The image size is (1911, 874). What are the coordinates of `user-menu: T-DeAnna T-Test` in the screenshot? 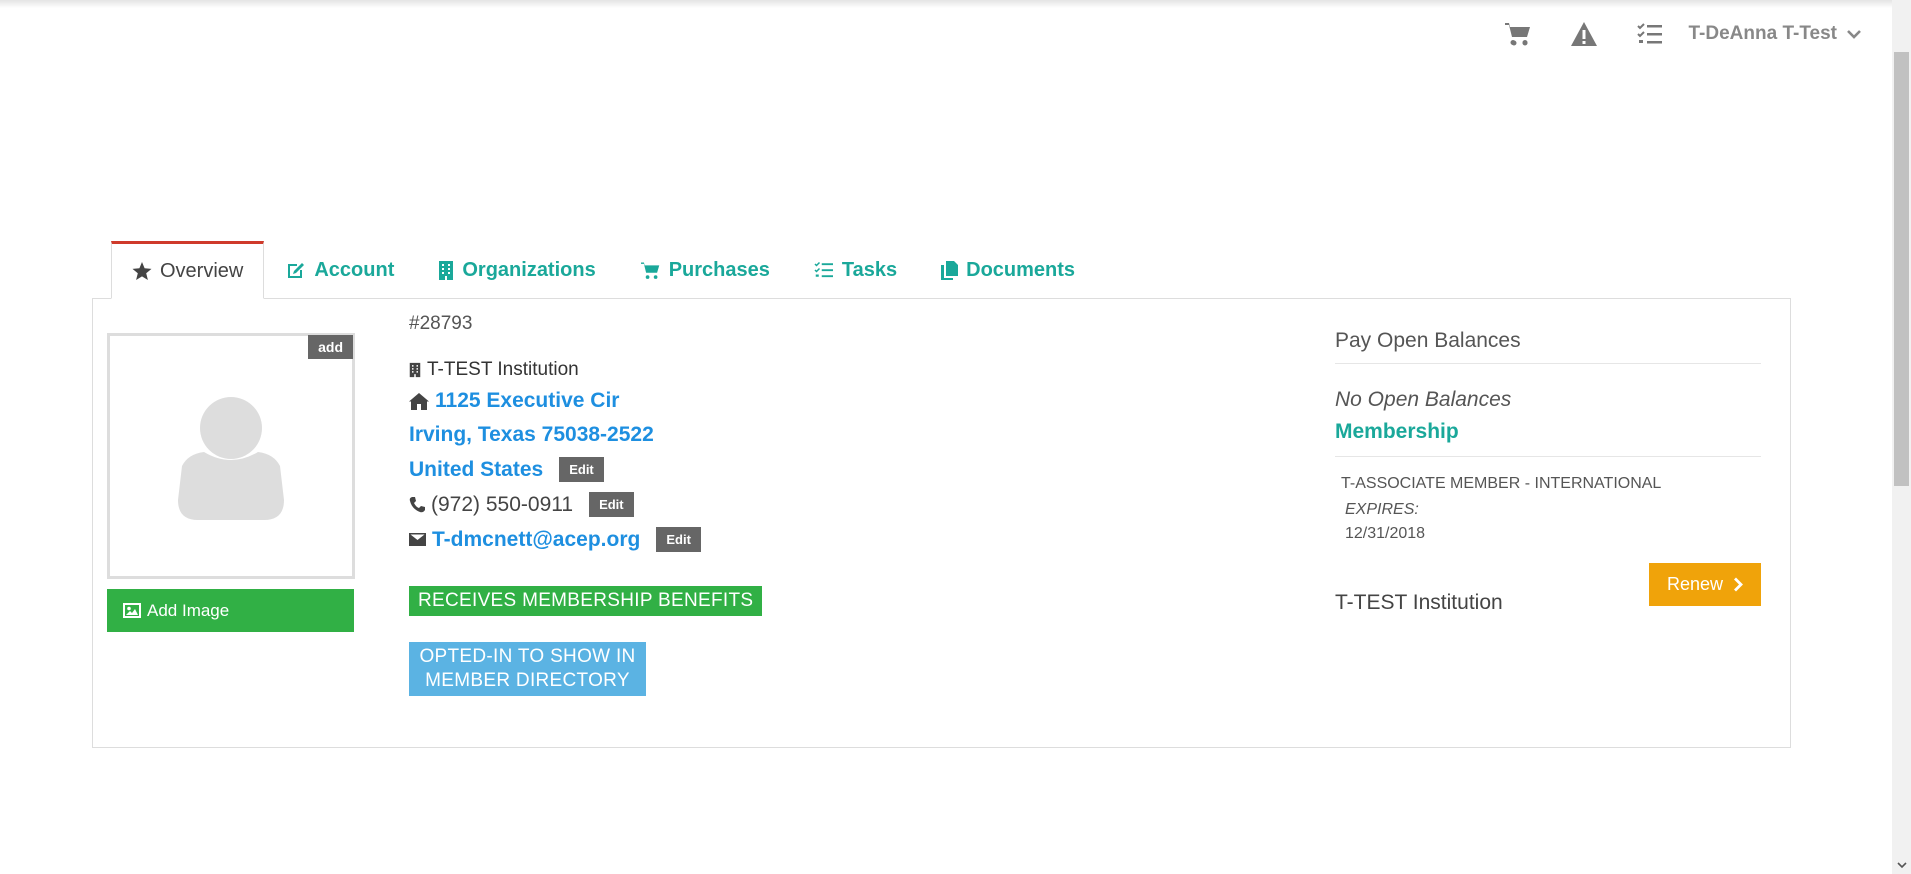 It's located at (1775, 34).